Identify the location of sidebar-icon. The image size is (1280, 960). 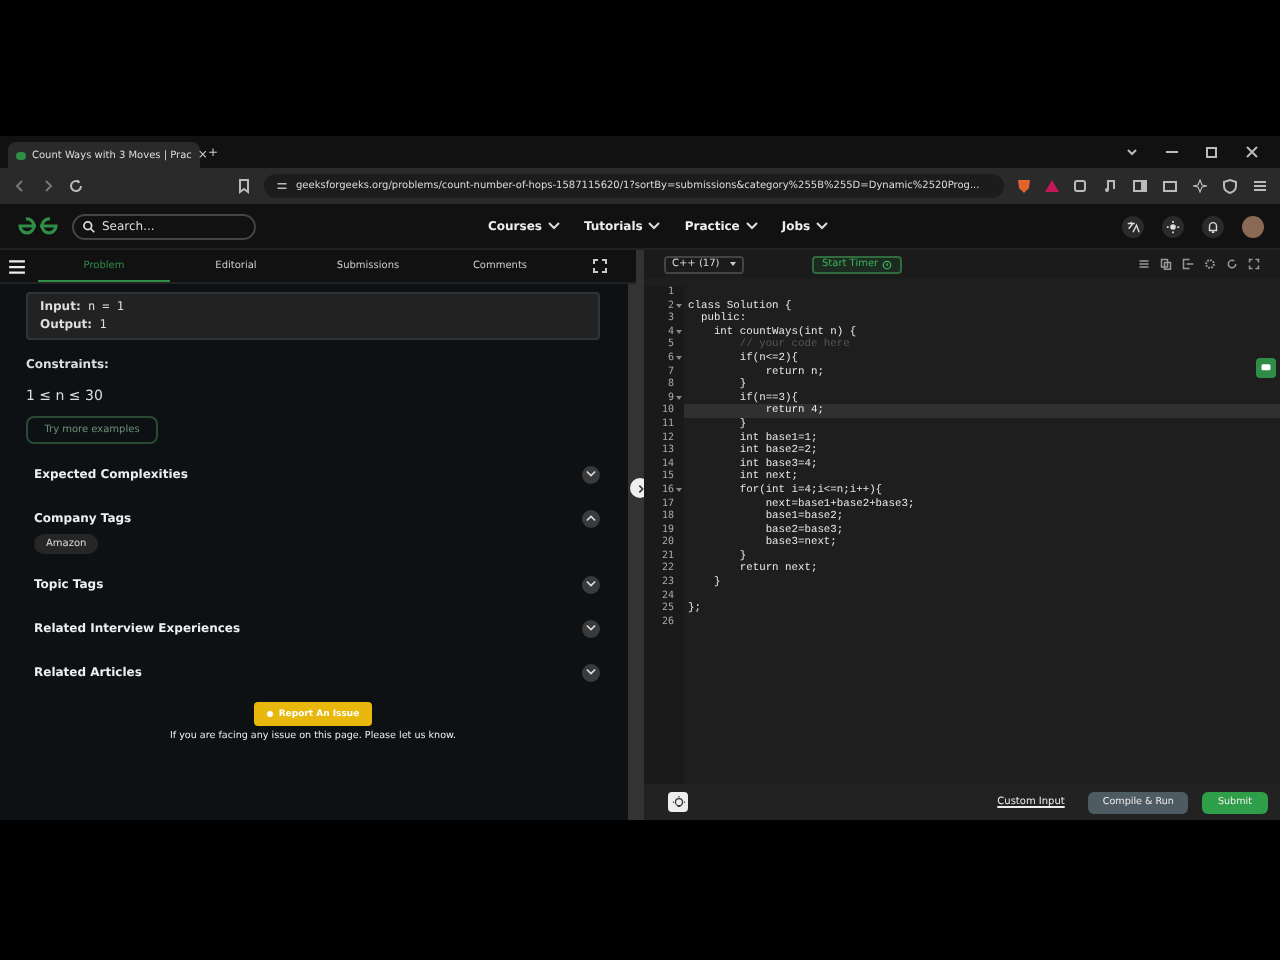
(1140, 186).